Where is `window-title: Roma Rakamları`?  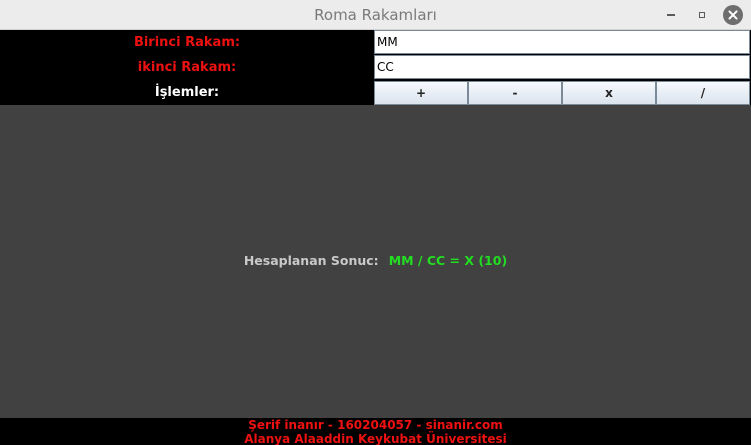
window-title: Roma Rakamları is located at coordinates (375, 15).